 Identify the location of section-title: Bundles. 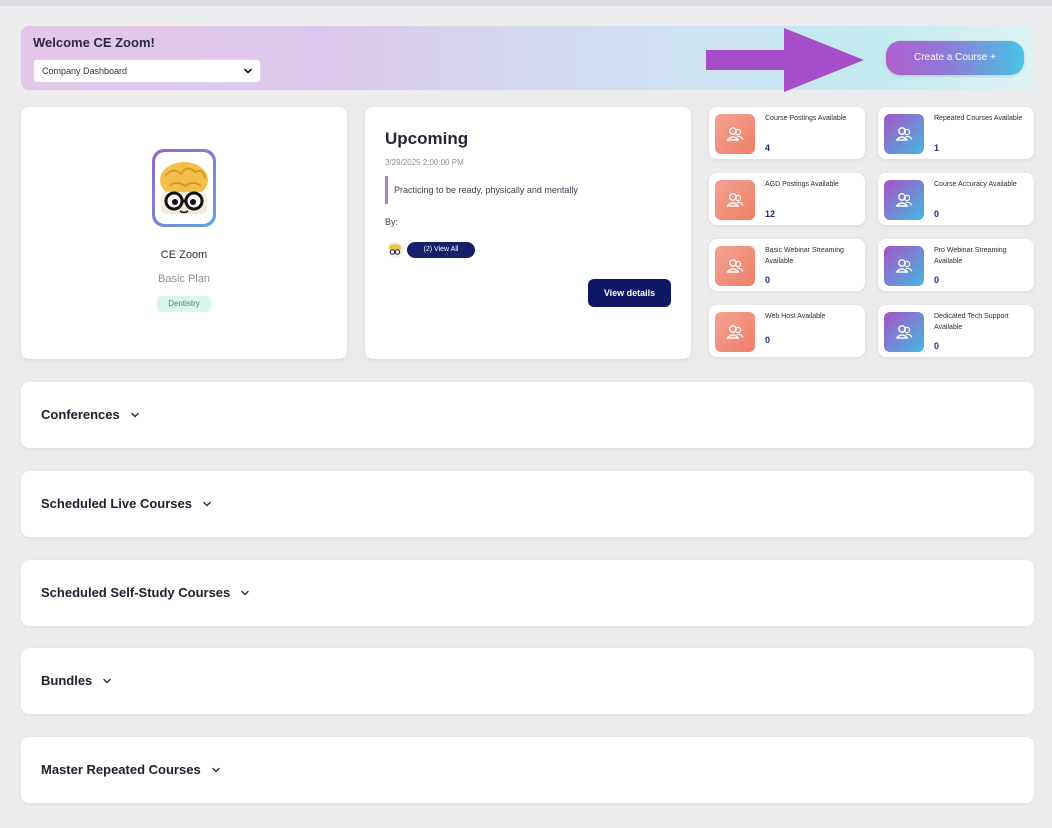
(67, 680).